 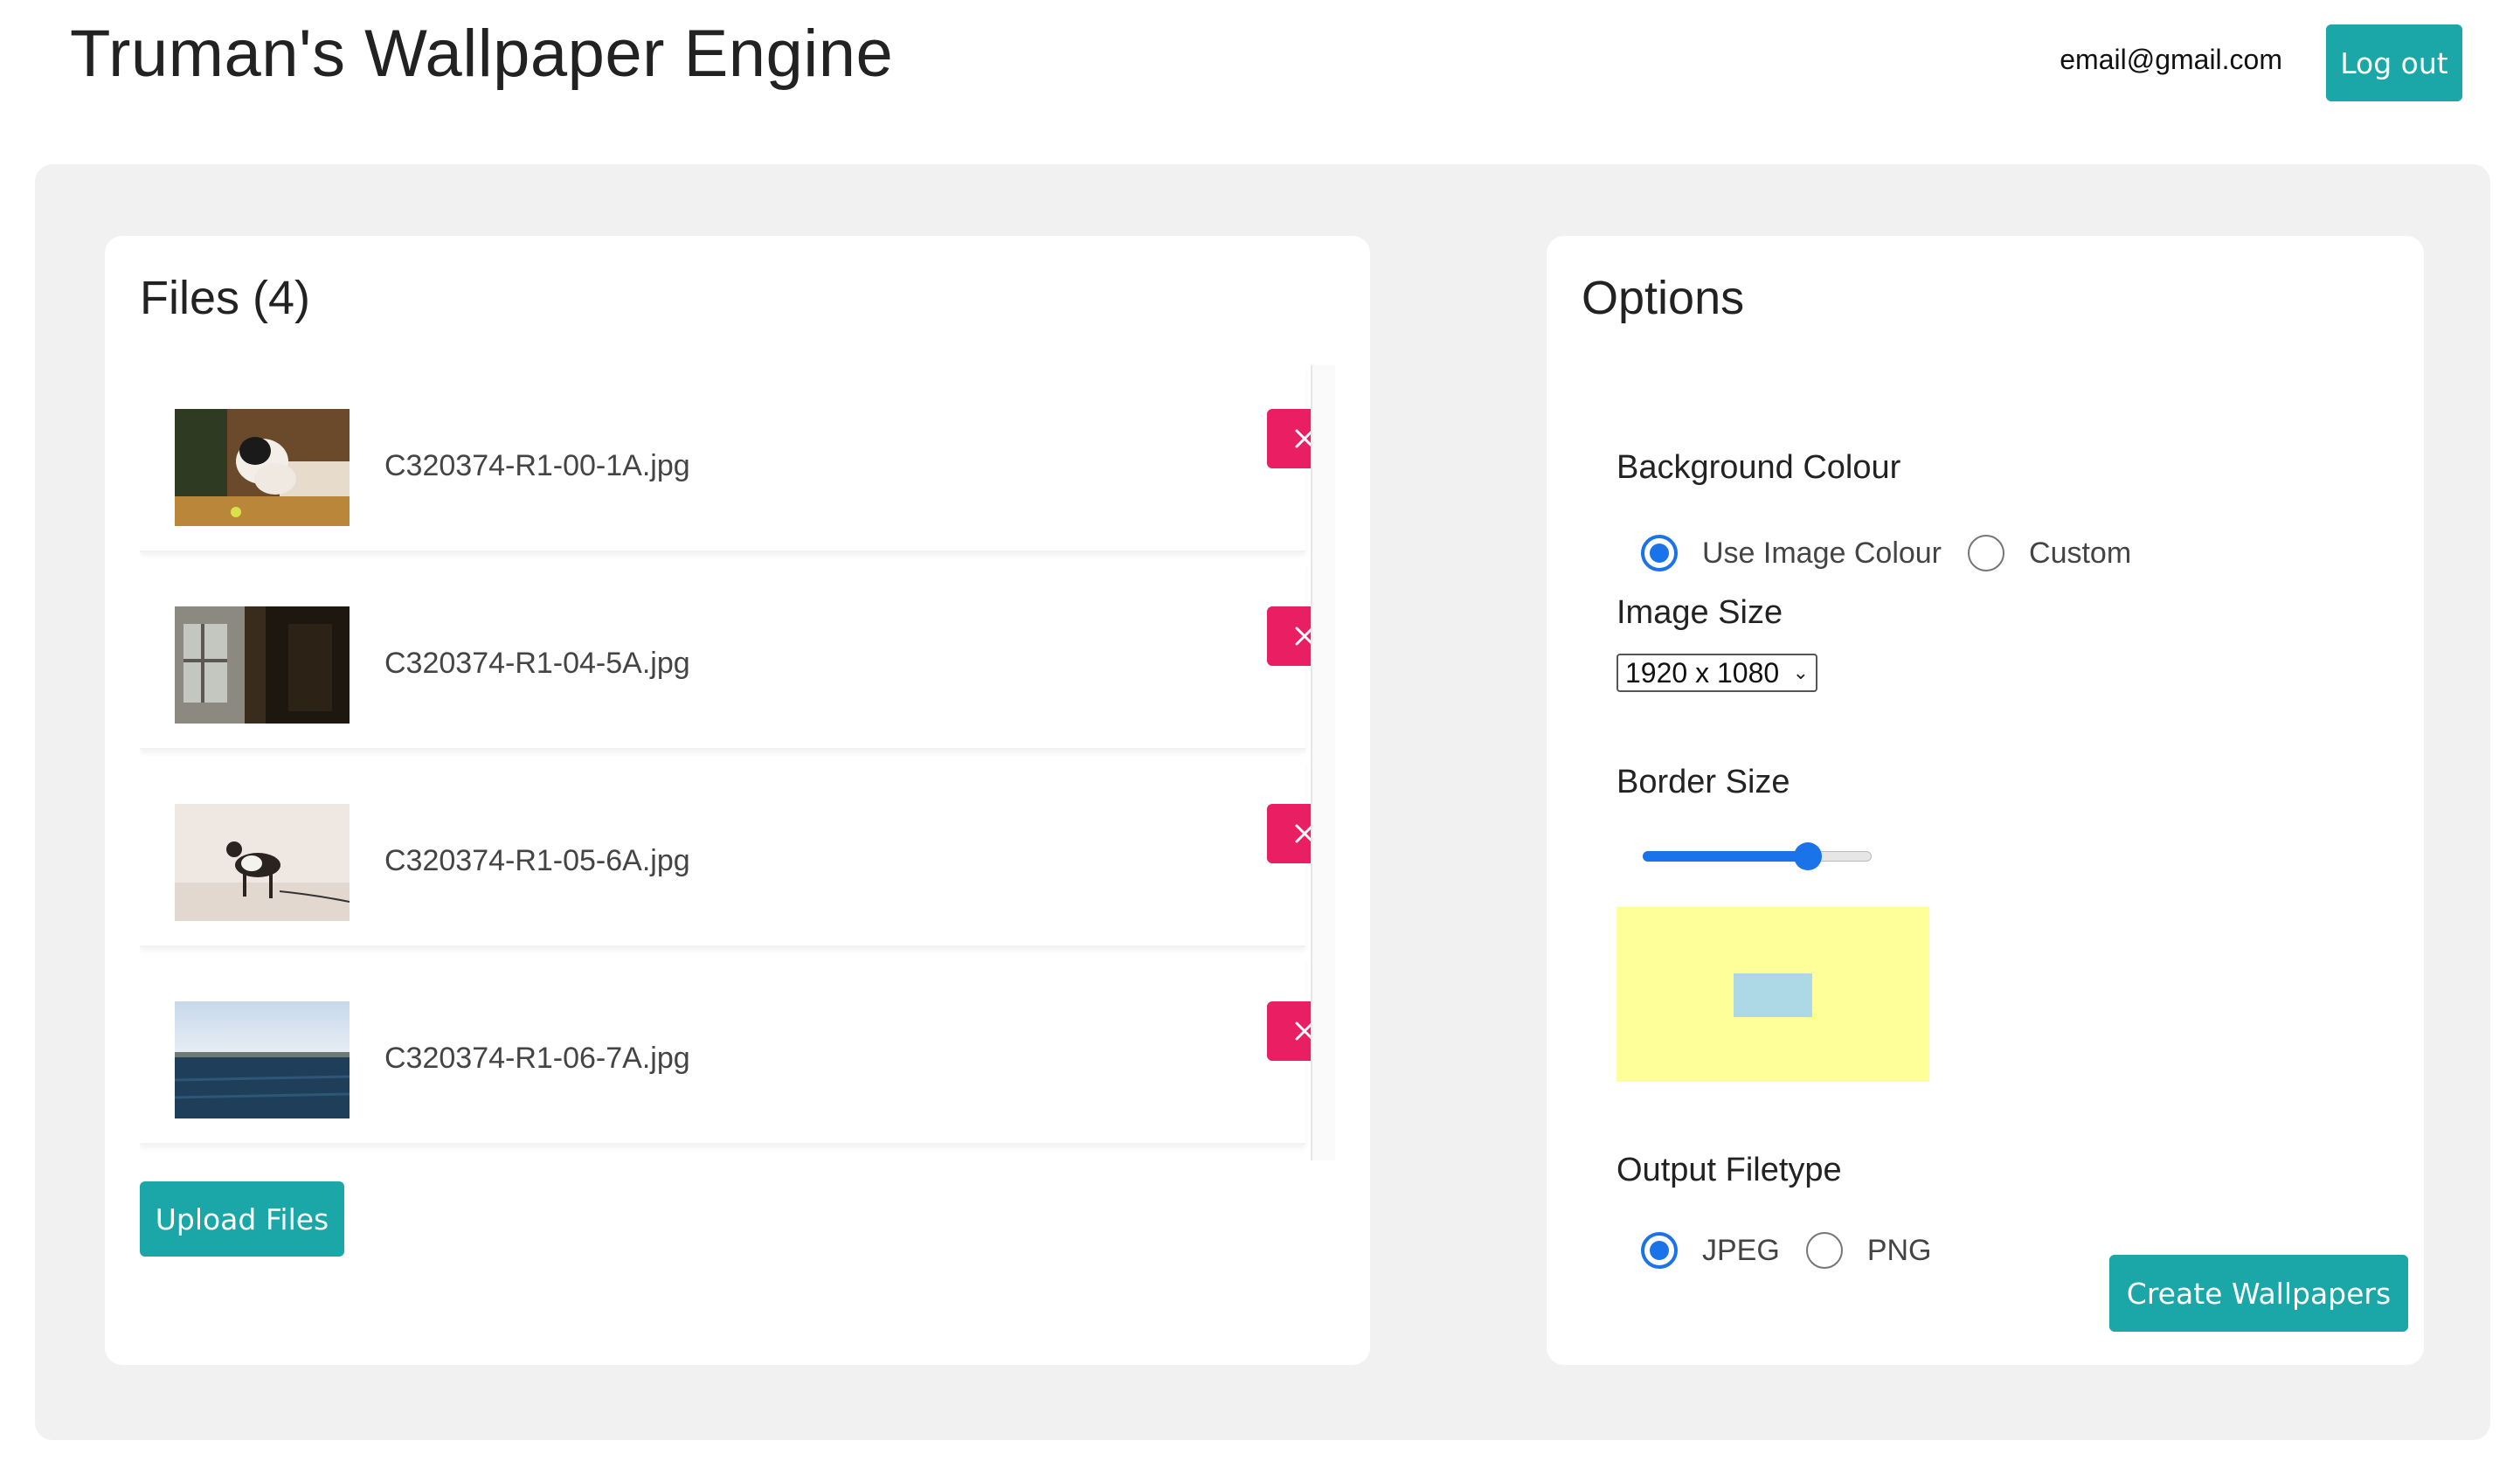 I want to click on file-list-scrollbar, so click(x=1323, y=762).